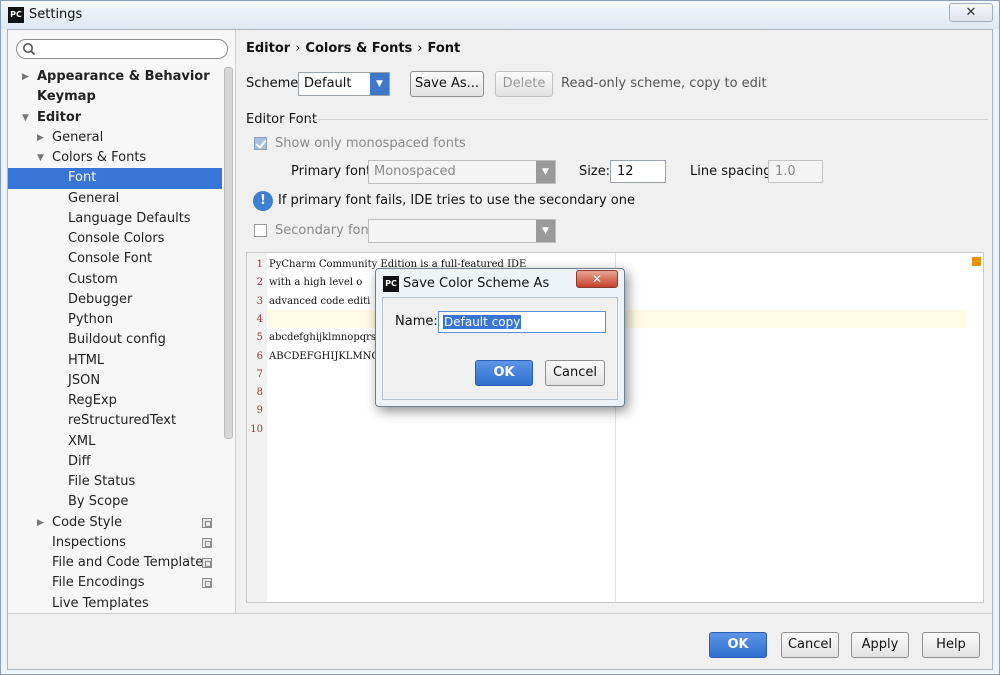  What do you see at coordinates (524, 84) in the screenshot?
I see `delete-button: Delete` at bounding box center [524, 84].